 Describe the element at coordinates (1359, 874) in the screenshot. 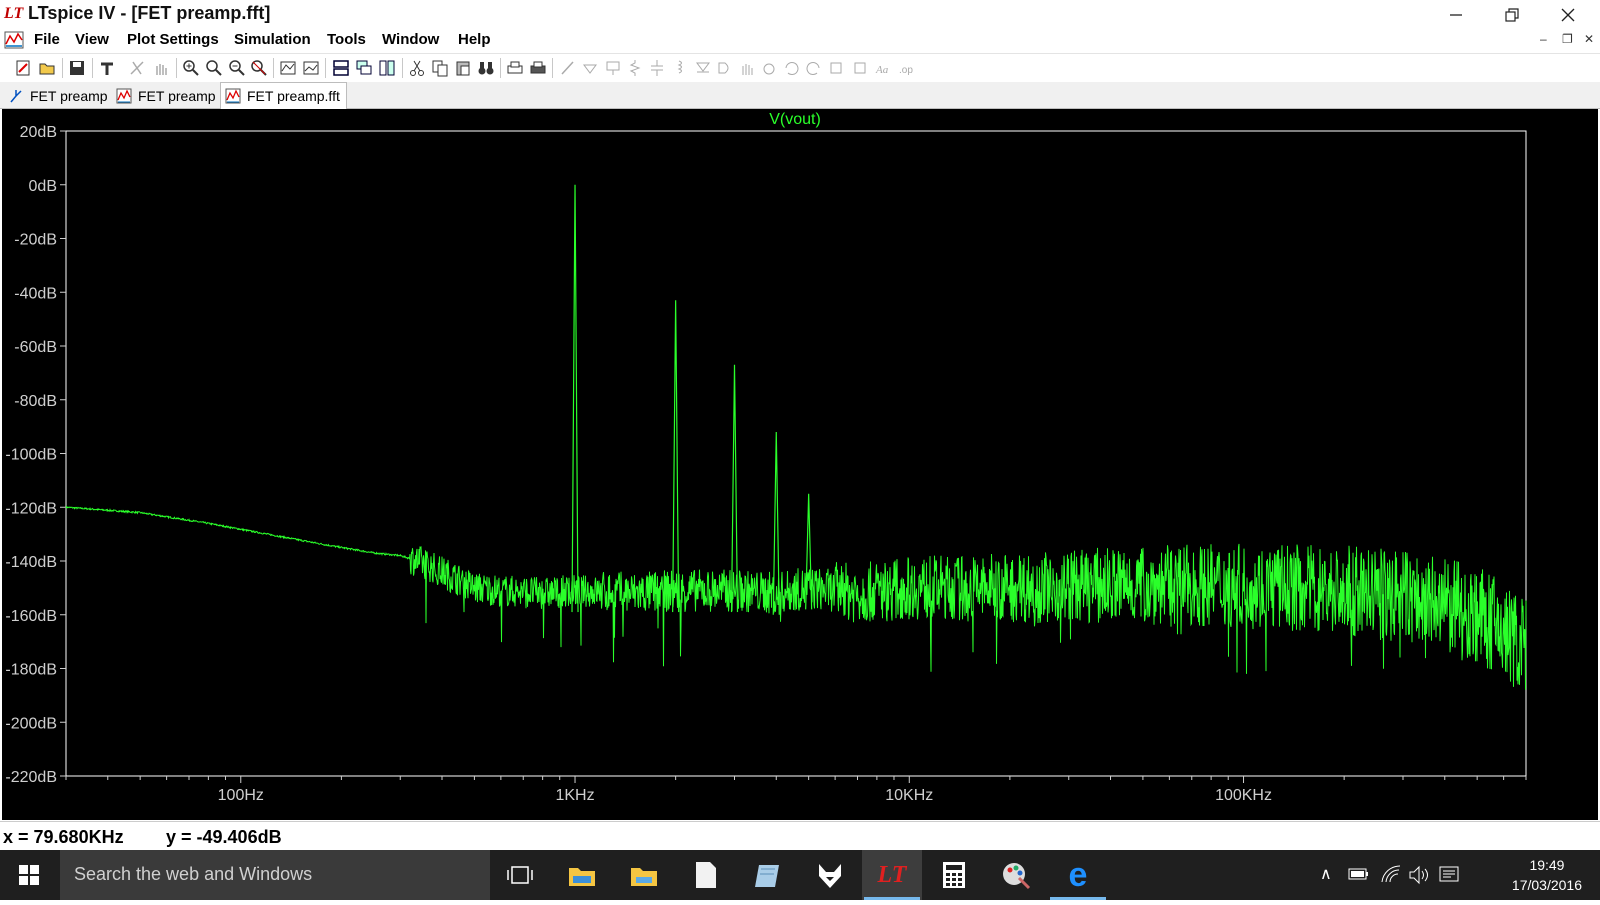

I see `battery-icon` at that location.